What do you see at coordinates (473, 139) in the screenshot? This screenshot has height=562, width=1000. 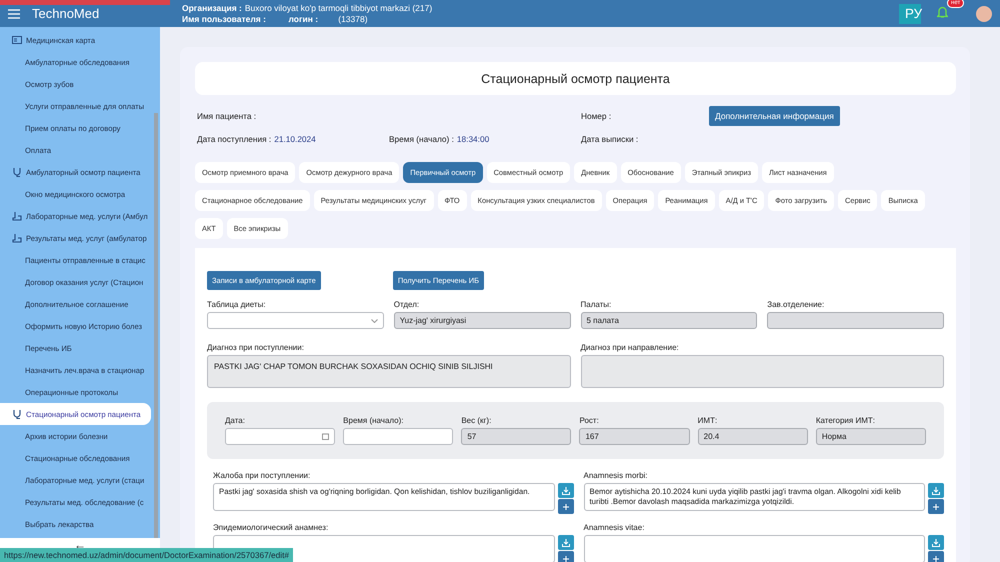 I see `info-value: 18:34:00` at bounding box center [473, 139].